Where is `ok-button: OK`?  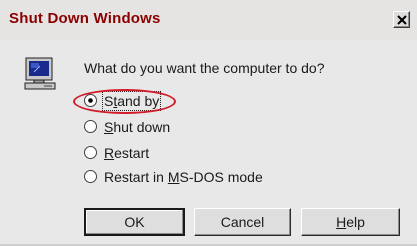
ok-button: OK is located at coordinates (134, 222).